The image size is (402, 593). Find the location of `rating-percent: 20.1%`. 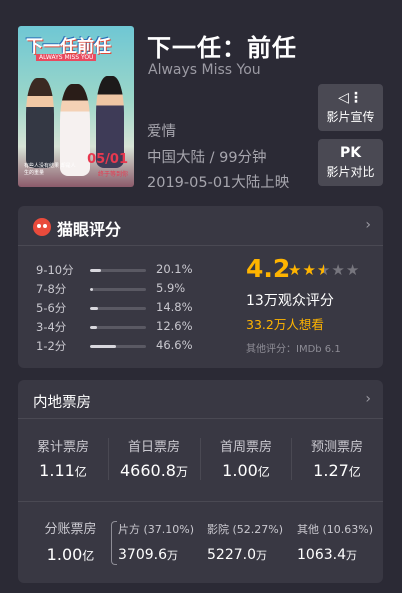

rating-percent: 20.1% is located at coordinates (174, 269).